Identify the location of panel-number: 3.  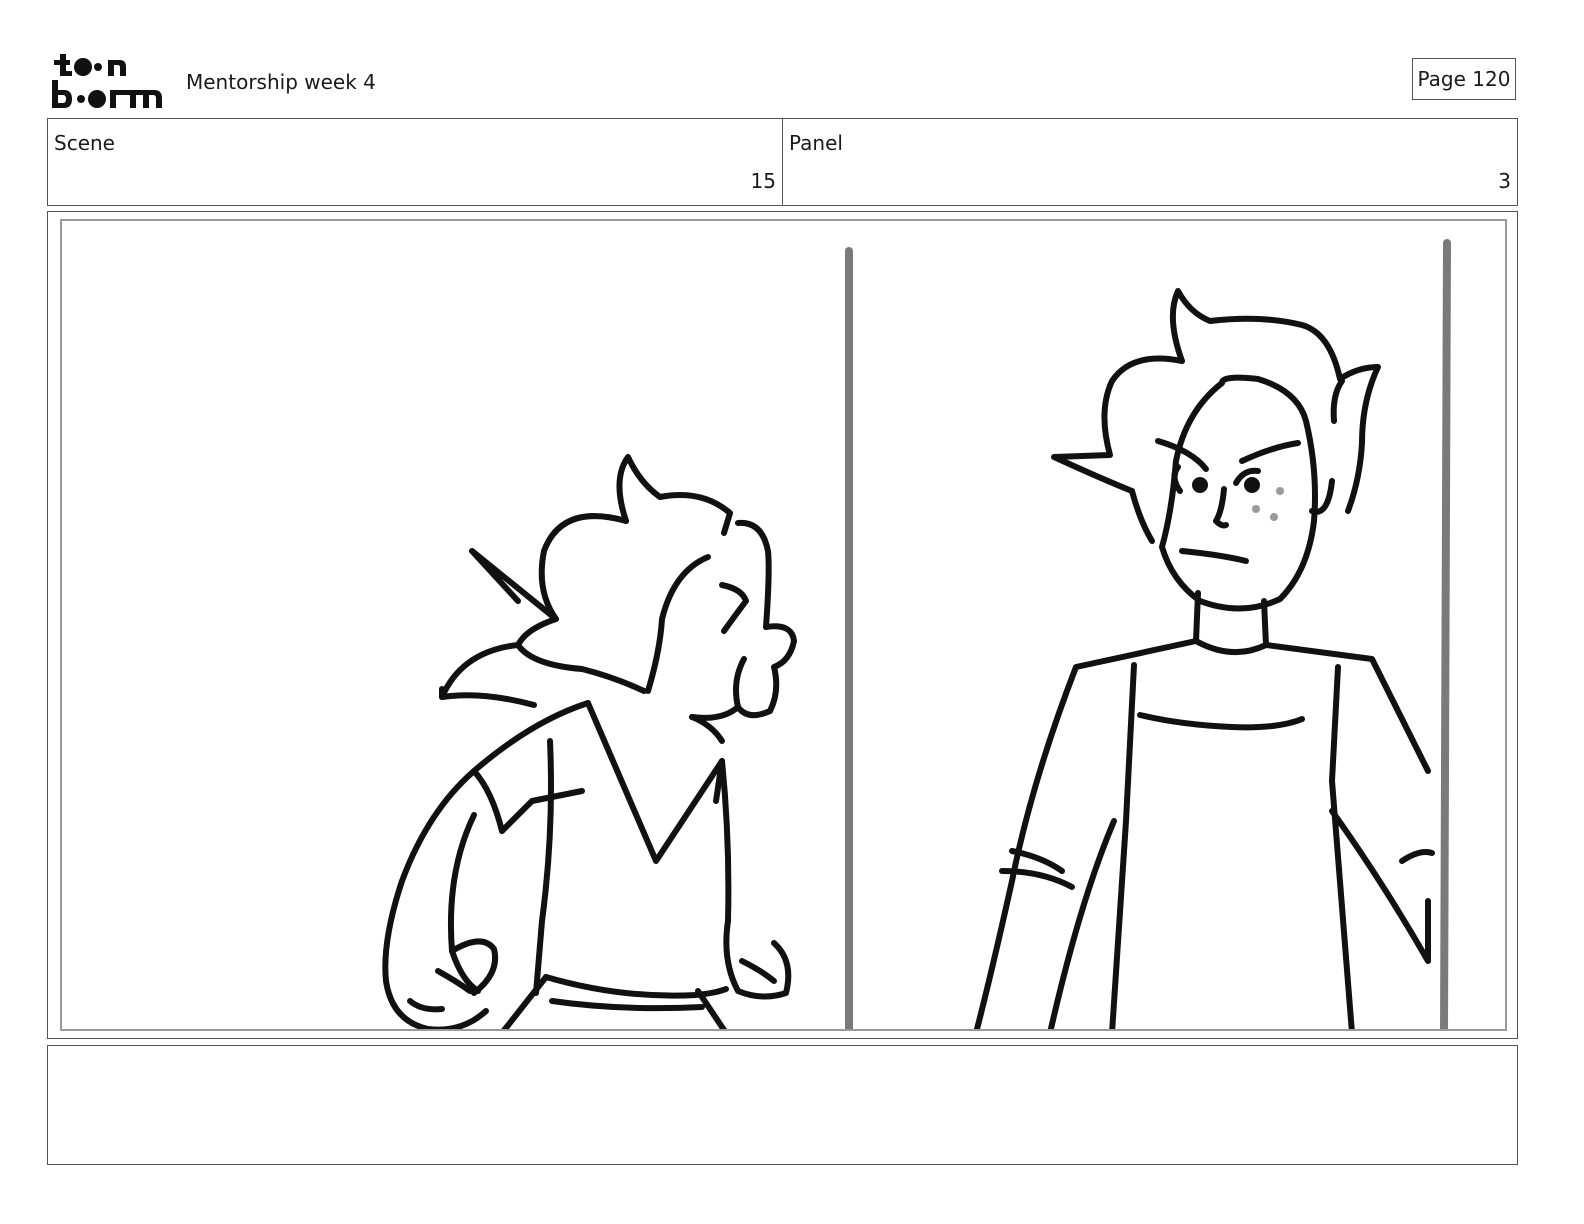
(1504, 181).